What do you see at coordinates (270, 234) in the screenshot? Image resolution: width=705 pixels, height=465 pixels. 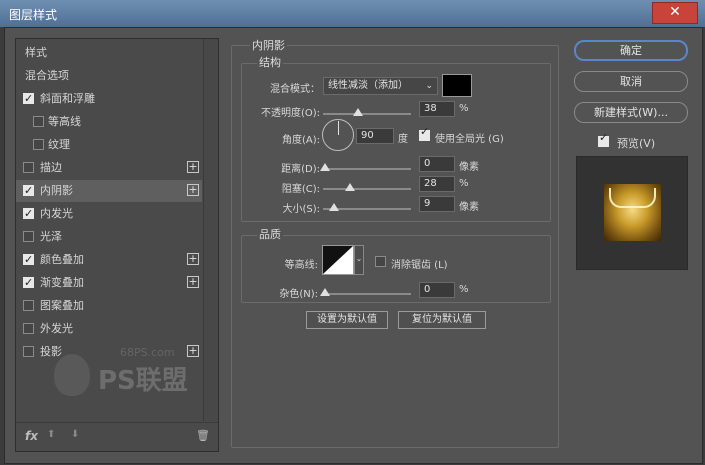 I see `quality-title: 品质` at bounding box center [270, 234].